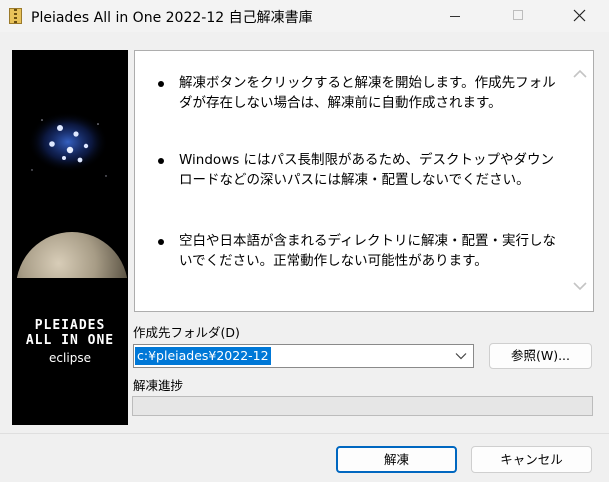  Describe the element at coordinates (396, 459) in the screenshot. I see `extract-button: 解凍` at that location.